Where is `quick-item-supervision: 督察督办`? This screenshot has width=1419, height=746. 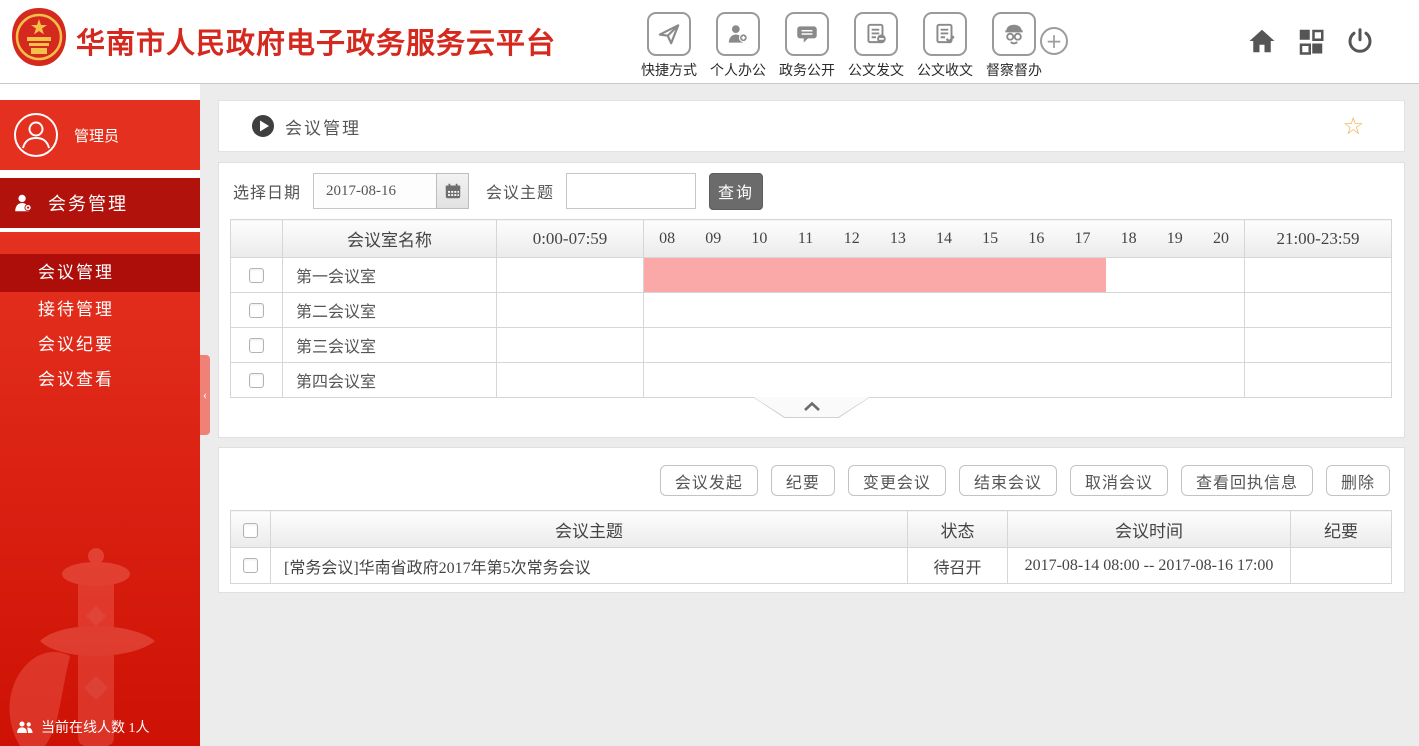
quick-item-supervision: 督察督办 is located at coordinates (1014, 46).